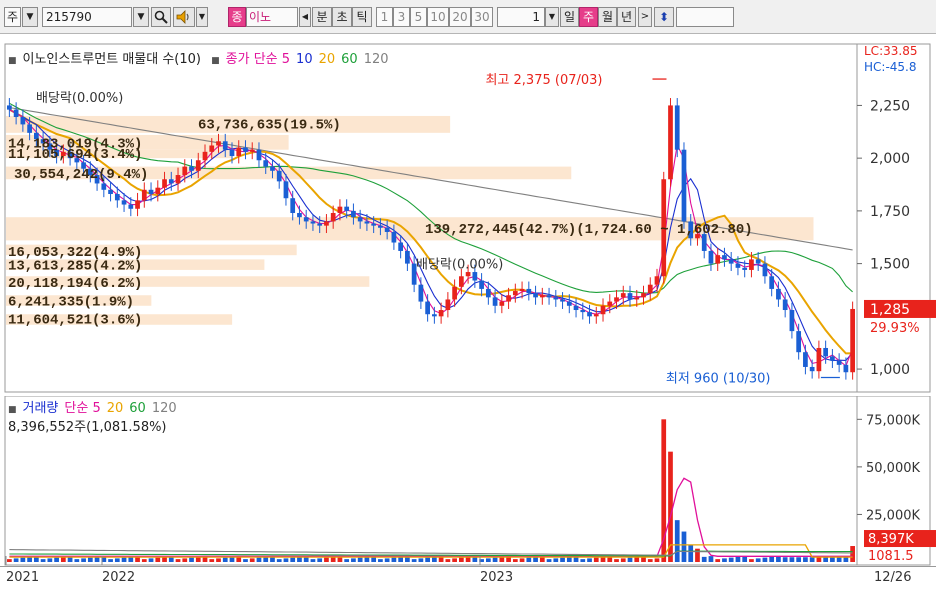  What do you see at coordinates (304, 59) in the screenshot?
I see `ma10-legend: 10` at bounding box center [304, 59].